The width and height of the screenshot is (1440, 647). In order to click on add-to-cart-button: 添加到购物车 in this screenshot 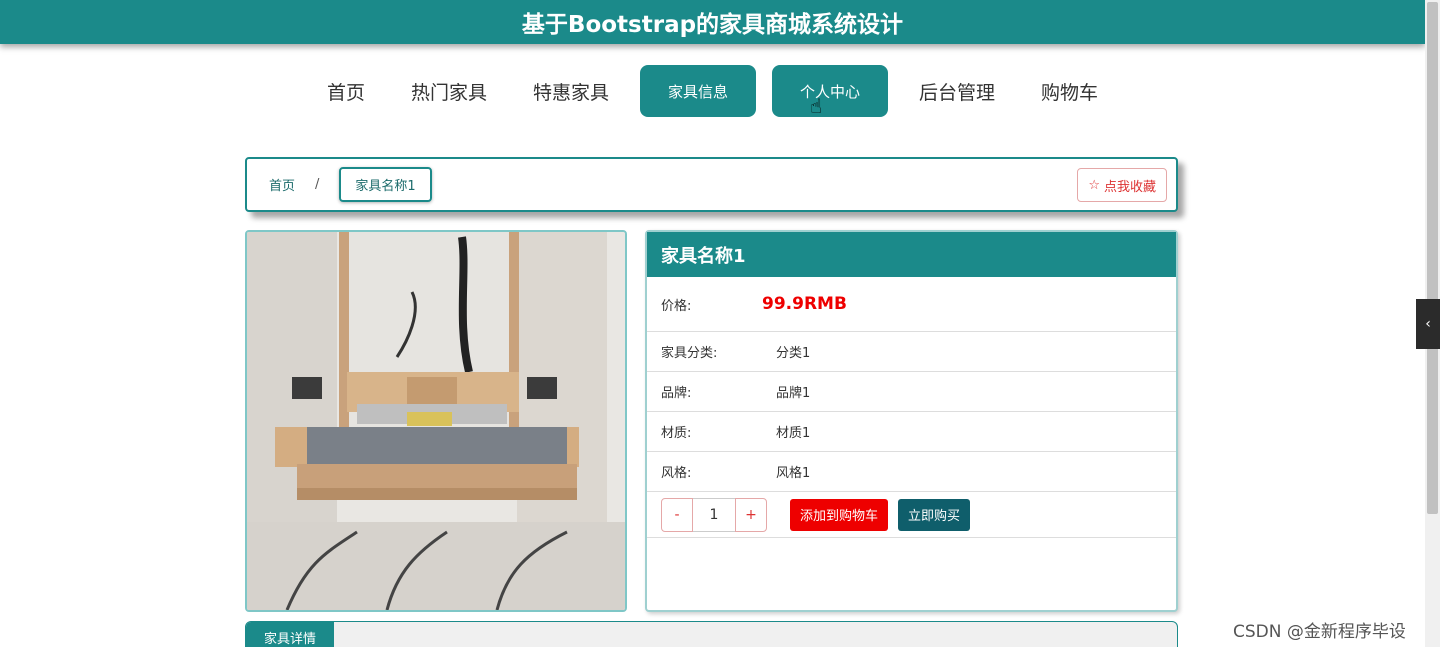, I will do `click(839, 514)`.